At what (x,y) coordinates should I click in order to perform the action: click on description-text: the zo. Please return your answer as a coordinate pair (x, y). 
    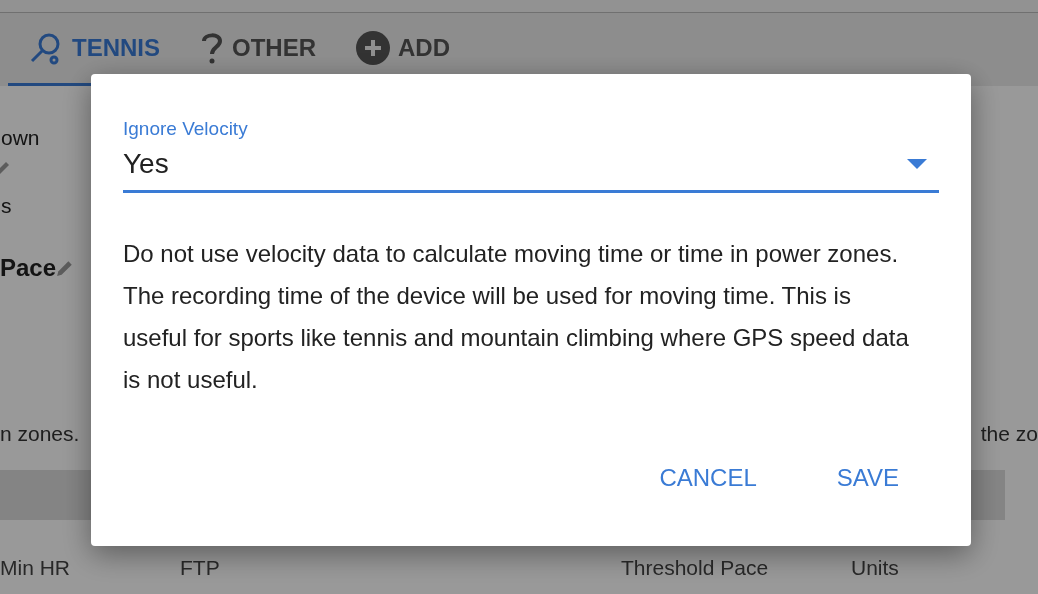
    Looking at the image, I should click on (1009, 434).